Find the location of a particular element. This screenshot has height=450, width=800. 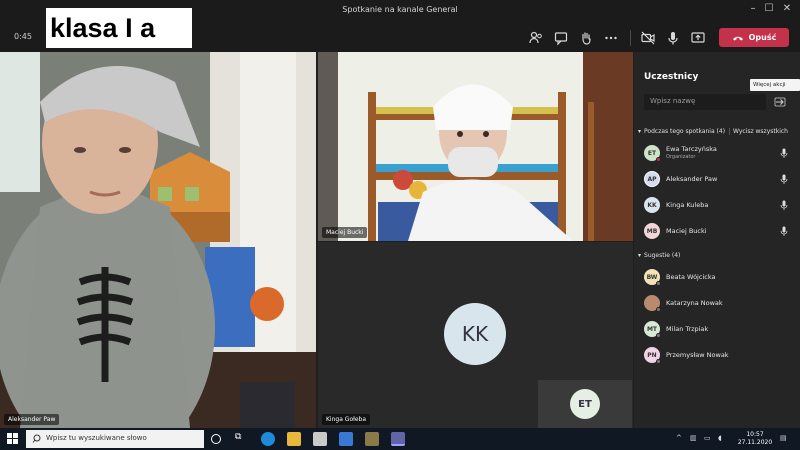

minimize-icon: – is located at coordinates (753, 8).